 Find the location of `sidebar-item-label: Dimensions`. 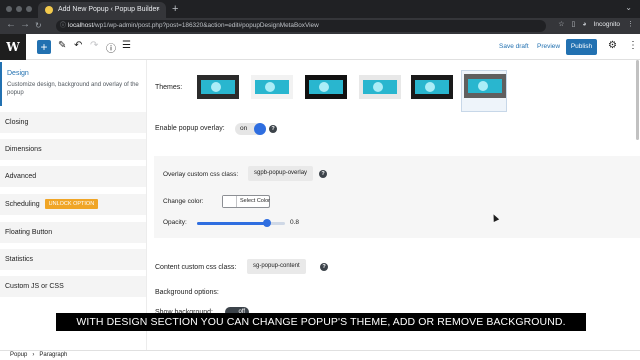

sidebar-item-label: Dimensions is located at coordinates (23, 149).